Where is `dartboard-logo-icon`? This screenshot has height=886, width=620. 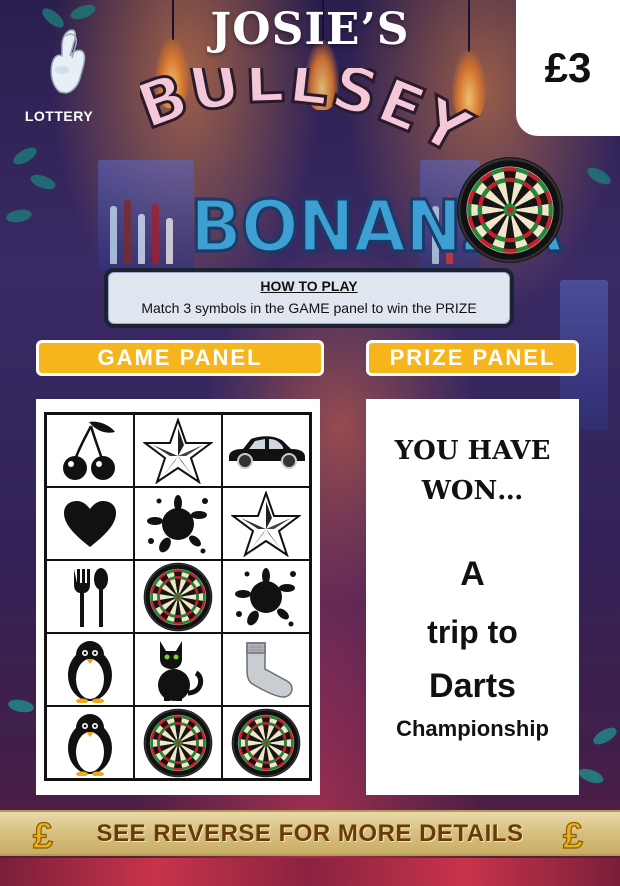 dartboard-logo-icon is located at coordinates (510, 210).